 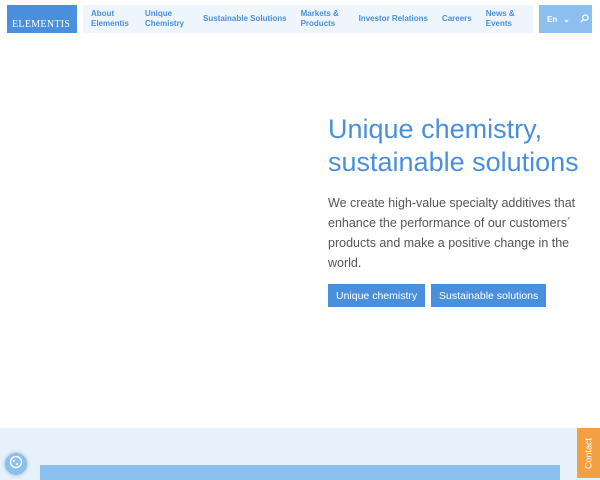 What do you see at coordinates (111, 19) in the screenshot?
I see `nav-about: About Elementis` at bounding box center [111, 19].